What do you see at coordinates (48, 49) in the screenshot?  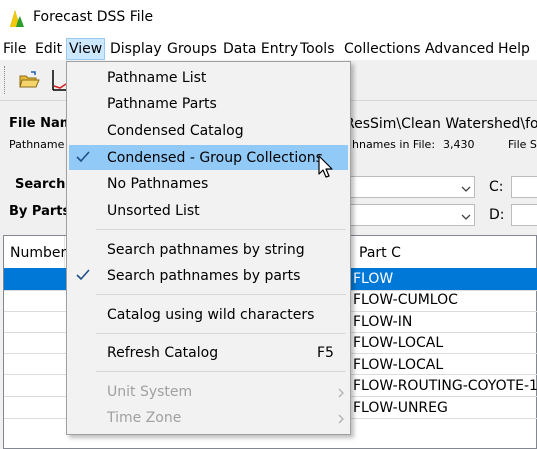 I see `menu-edit: Edit` at bounding box center [48, 49].